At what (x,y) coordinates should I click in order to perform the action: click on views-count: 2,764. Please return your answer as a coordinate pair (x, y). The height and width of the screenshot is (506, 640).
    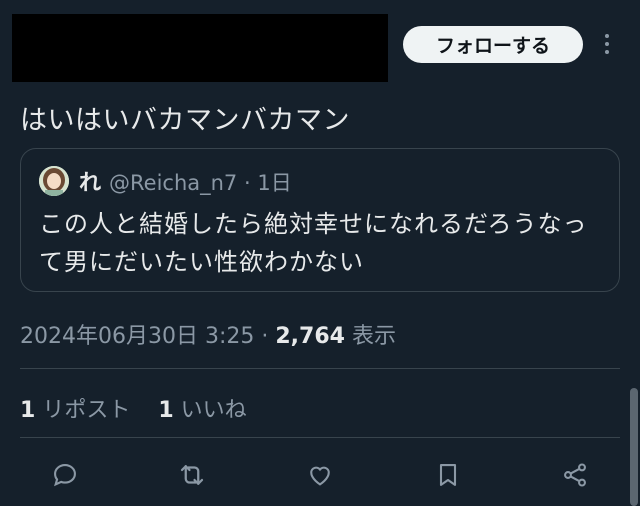
    Looking at the image, I should click on (310, 336).